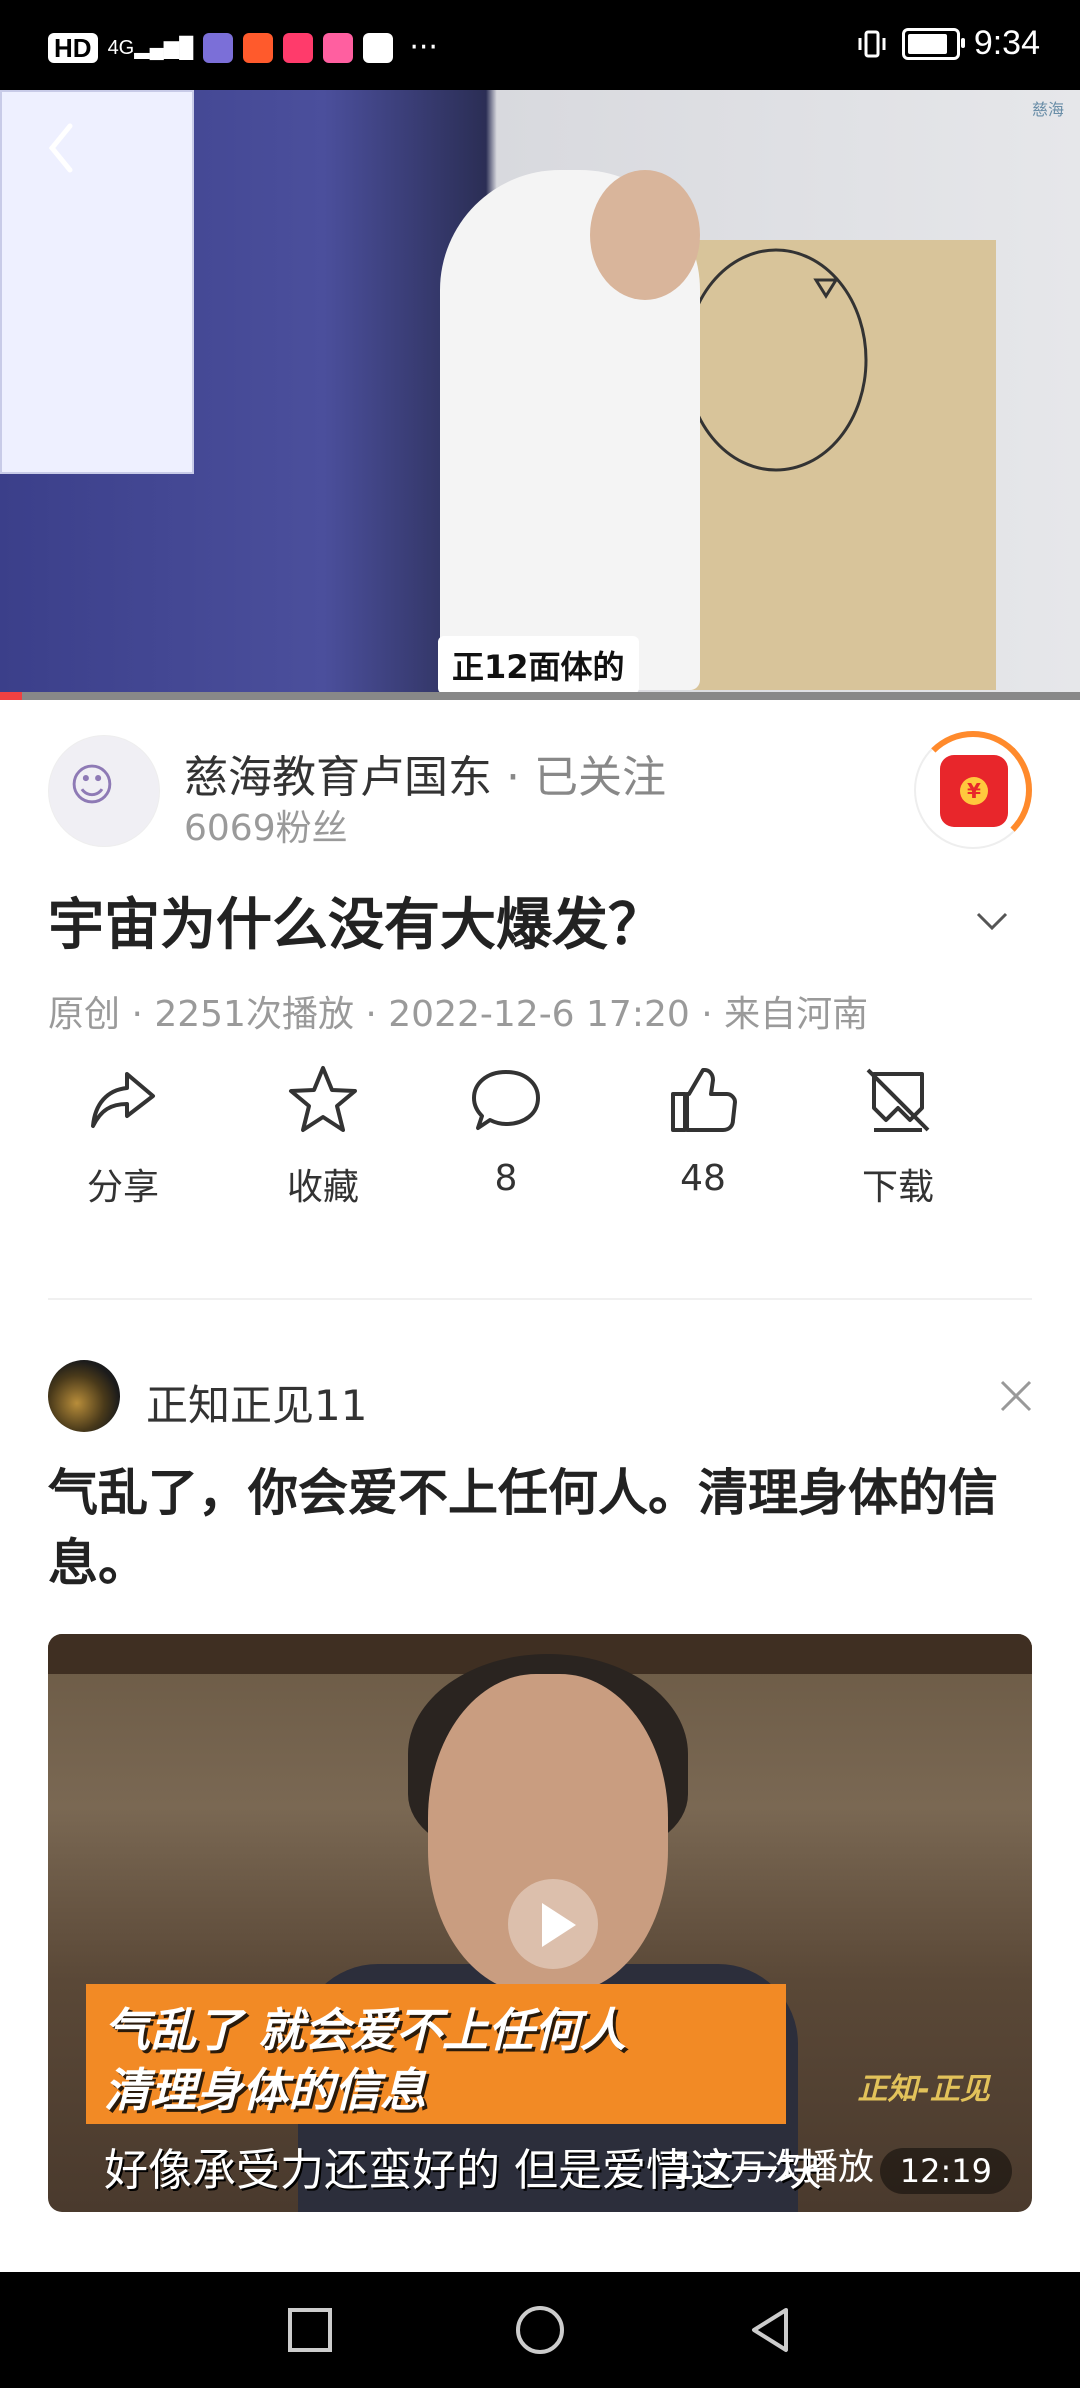 The width and height of the screenshot is (1080, 2388). What do you see at coordinates (356, 925) in the screenshot?
I see `video-title: 宇宙为什么没有大爆发？` at bounding box center [356, 925].